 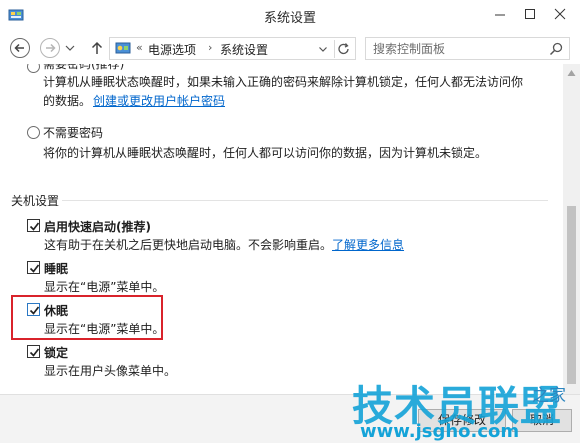 I want to click on forward-button, so click(x=50, y=48).